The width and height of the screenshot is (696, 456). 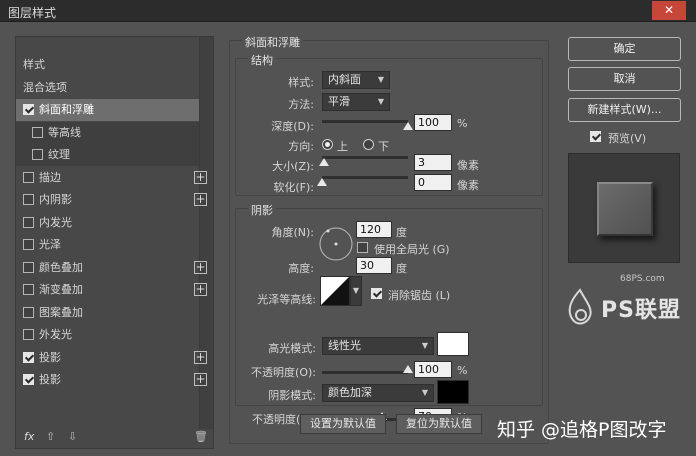 What do you see at coordinates (111, 178) in the screenshot?
I see `style-list-item: 描边 +` at bounding box center [111, 178].